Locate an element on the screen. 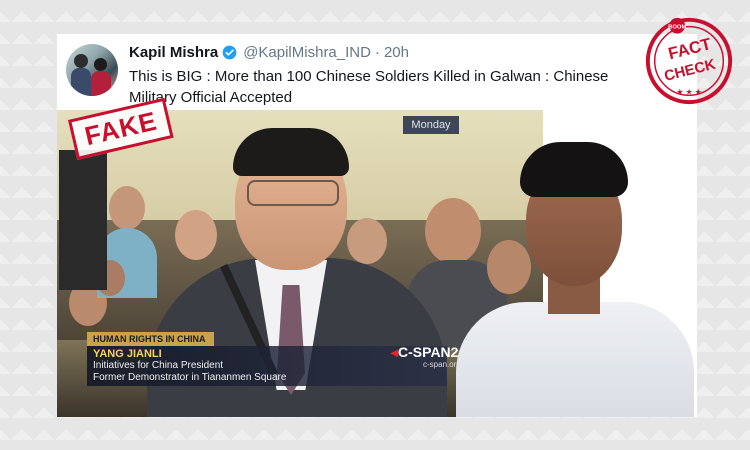 This screenshot has height=450, width=750. avatar is located at coordinates (92, 70).